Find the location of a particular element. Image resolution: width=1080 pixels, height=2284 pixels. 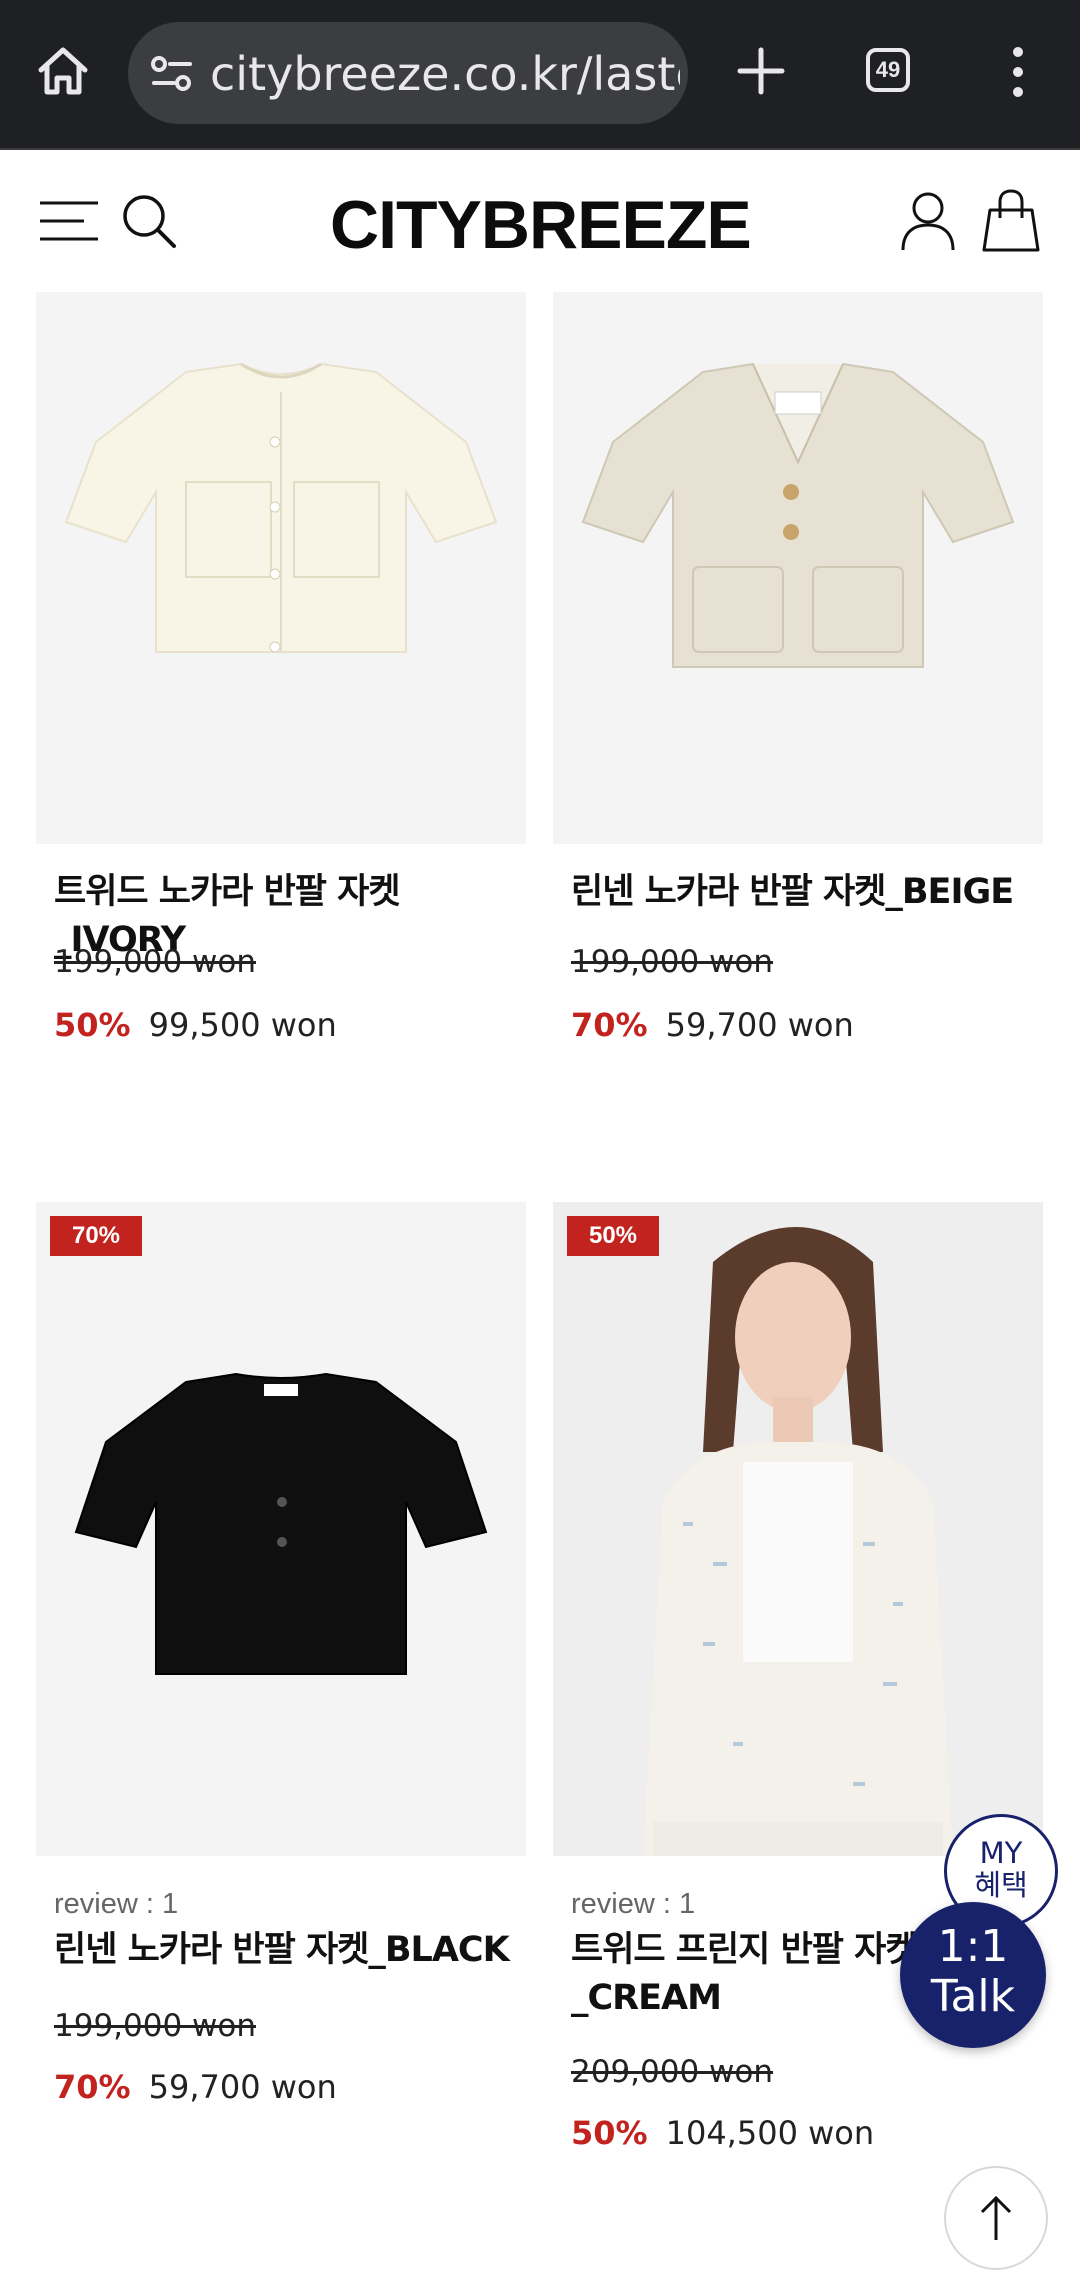

product-name: 린넨 노카라 반팔 자켓_BEIGE is located at coordinates (806, 892).